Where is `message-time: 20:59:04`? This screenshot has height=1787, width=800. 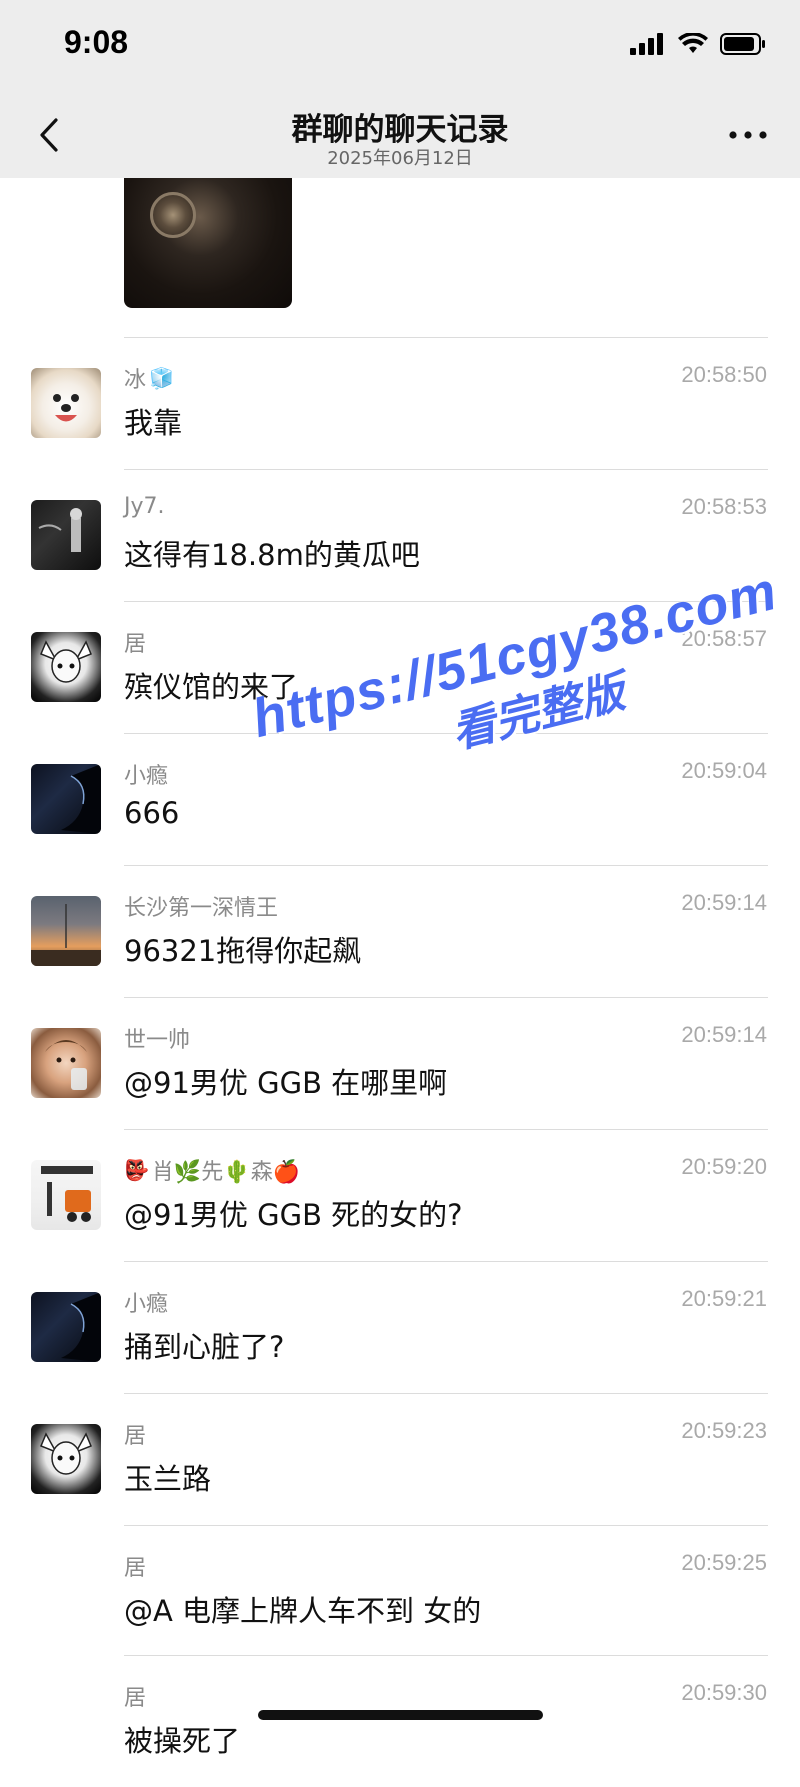 message-time: 20:59:04 is located at coordinates (724, 770).